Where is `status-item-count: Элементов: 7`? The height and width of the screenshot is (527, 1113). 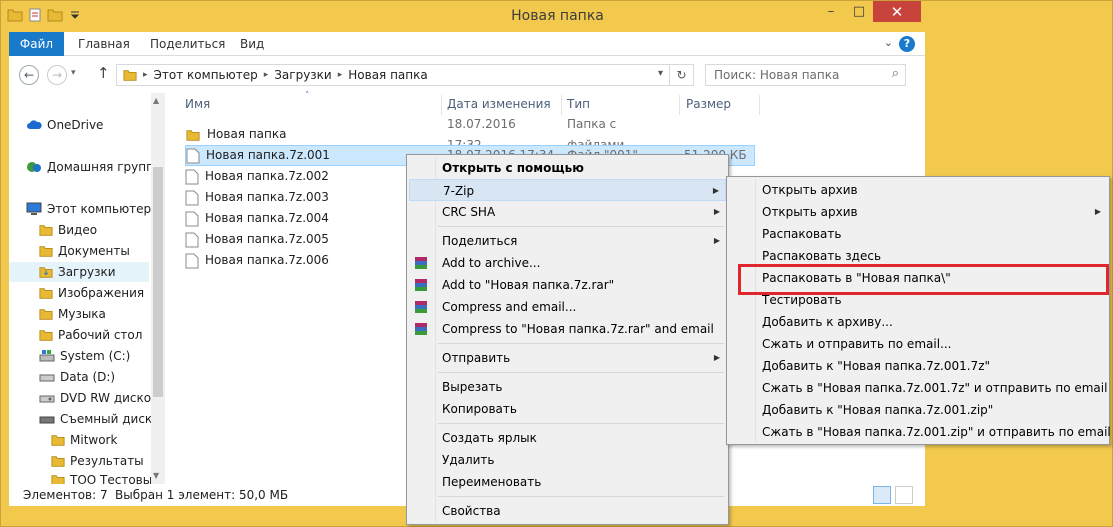 status-item-count: Элементов: 7 is located at coordinates (65, 495).